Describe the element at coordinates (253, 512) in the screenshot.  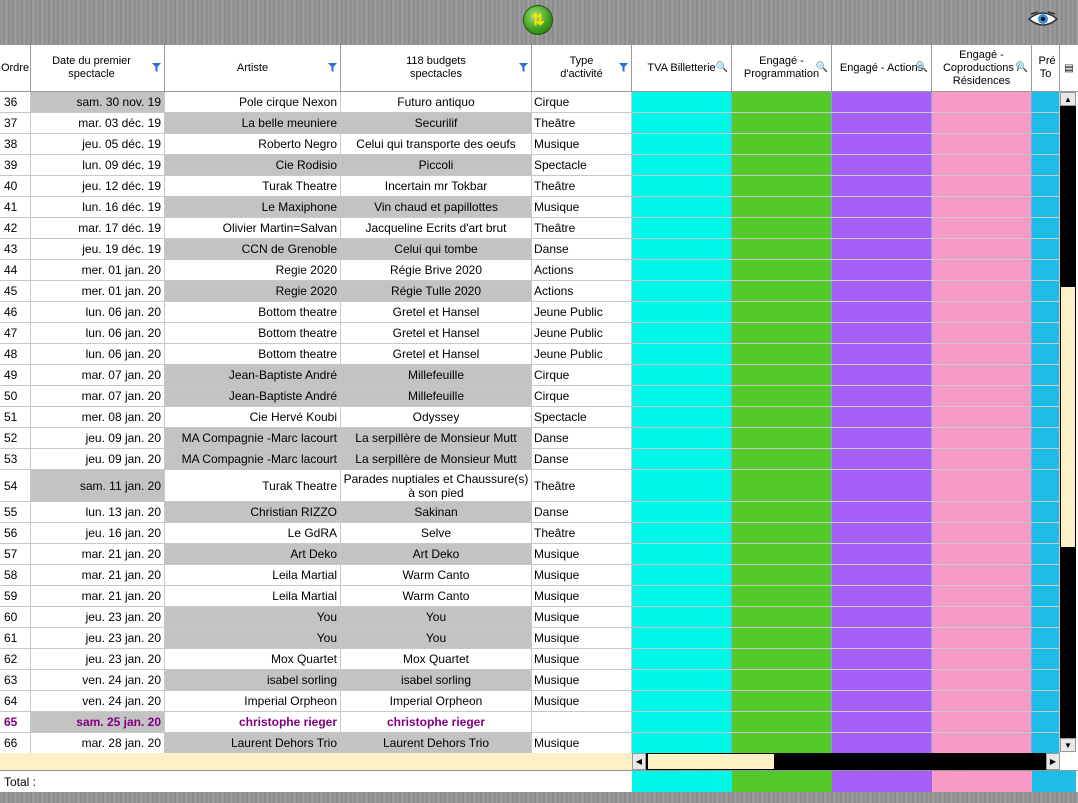
I see `cell-artiste: Christian RIZZO` at that location.